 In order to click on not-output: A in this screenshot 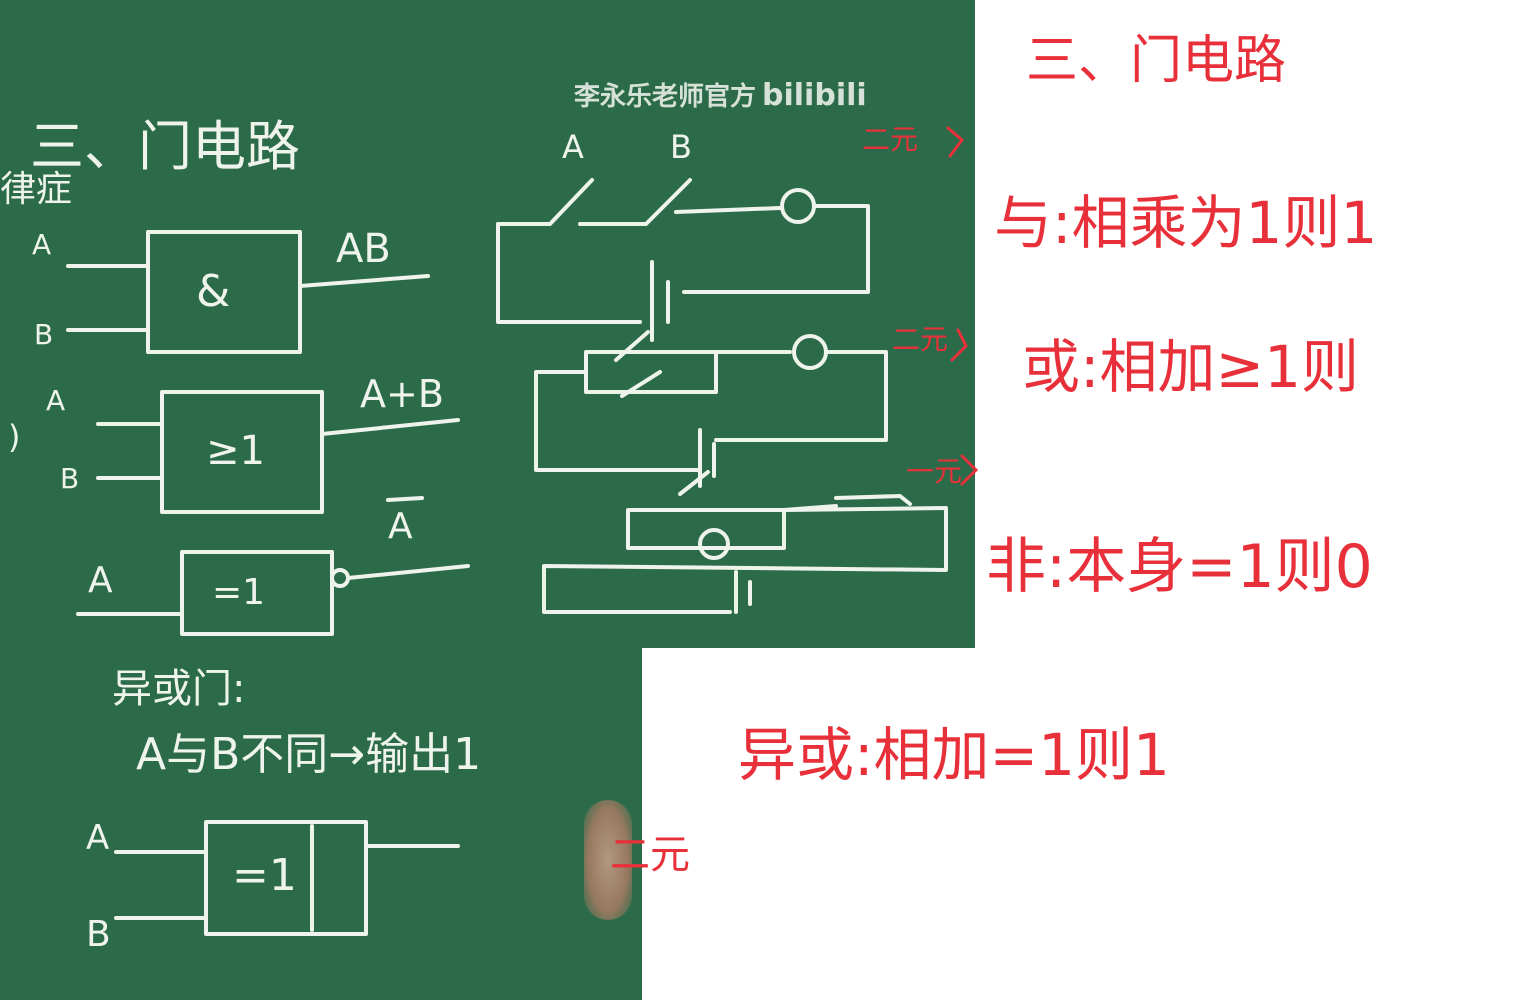, I will do `click(400, 526)`.